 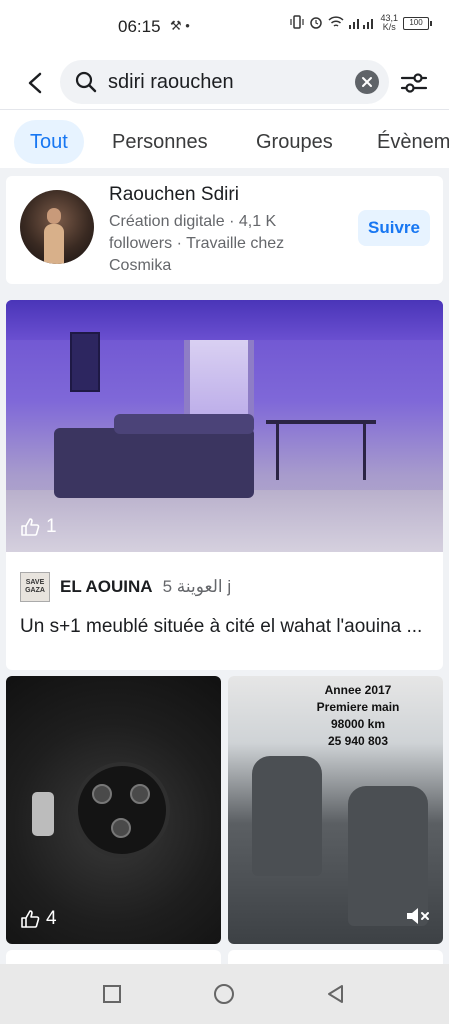 I want to click on search-header: sdiri raouchen, so click(x=224, y=83).